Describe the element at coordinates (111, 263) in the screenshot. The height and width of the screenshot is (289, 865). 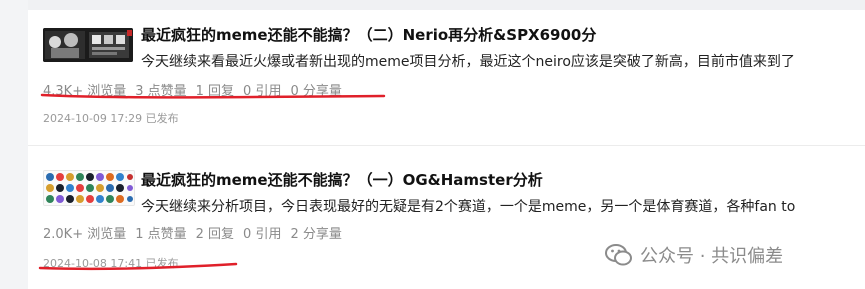
I see `publish-date: 2024-10-08 17:41 已发布` at that location.